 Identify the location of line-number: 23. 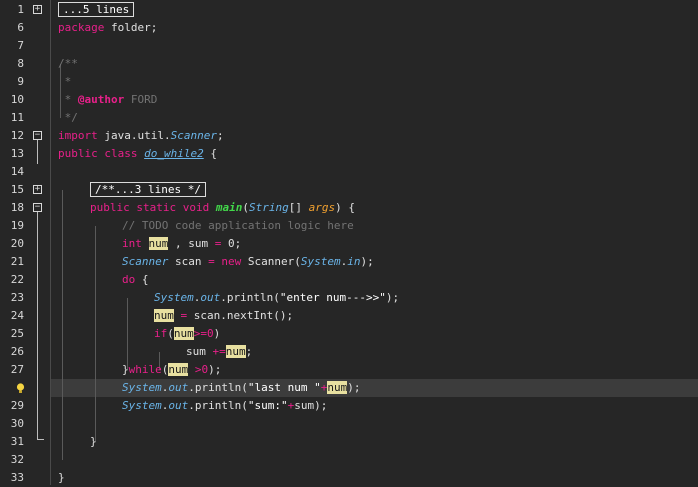
(17, 297).